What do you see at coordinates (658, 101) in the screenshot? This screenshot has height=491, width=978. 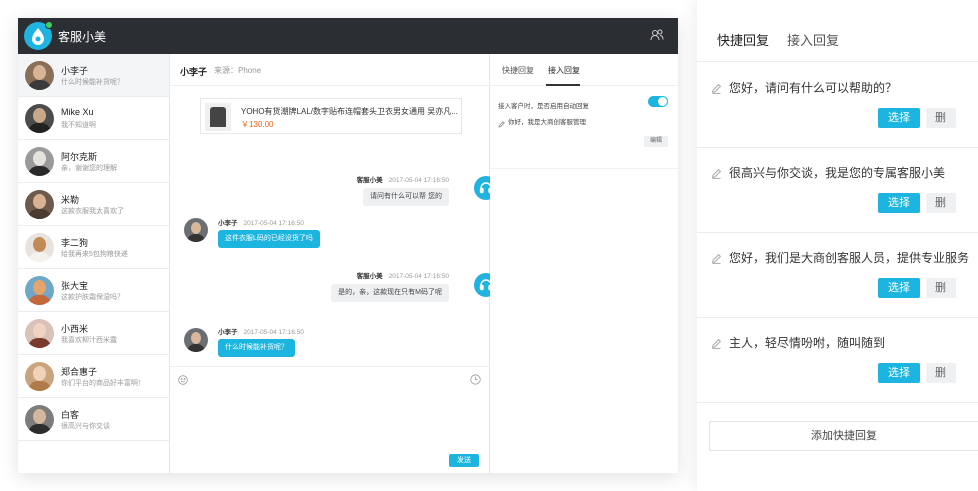 I see `auto-reply-toggle` at bounding box center [658, 101].